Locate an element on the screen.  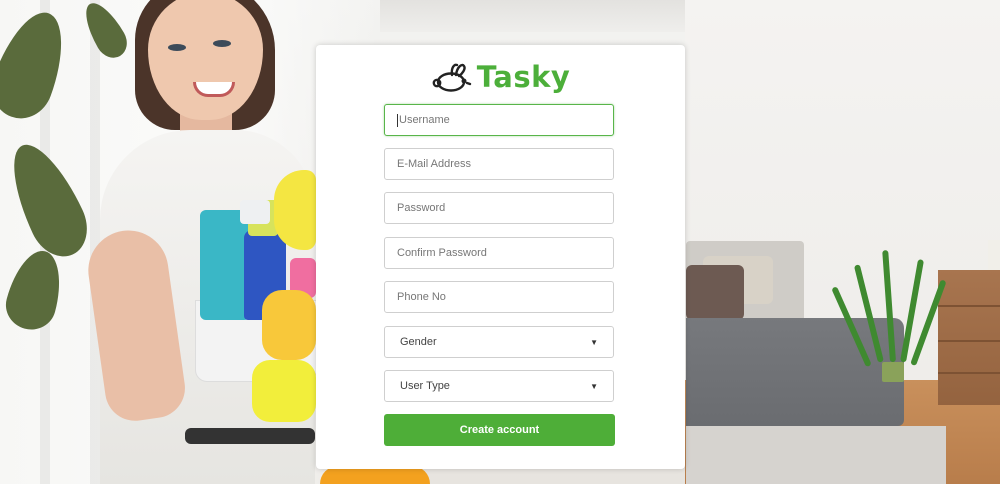
create-account-button: Create account is located at coordinates (499, 430).